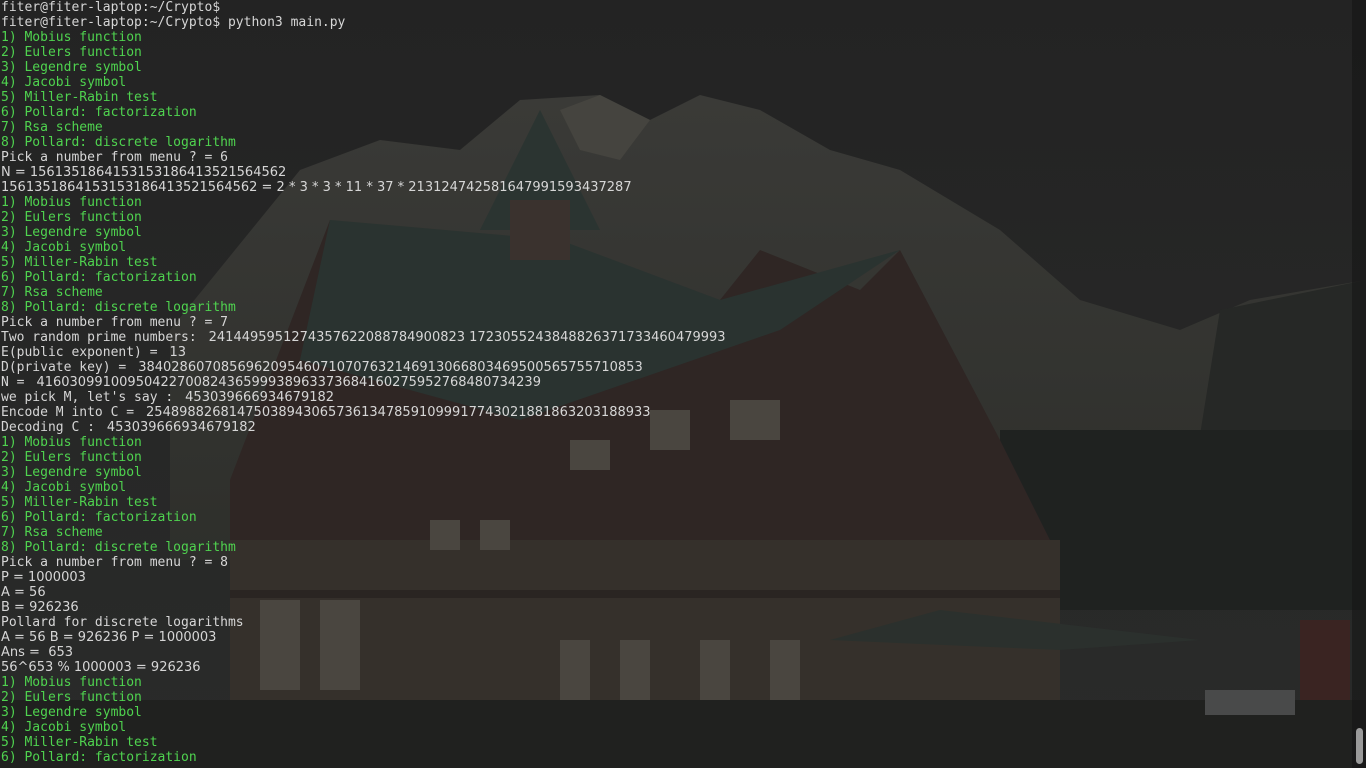  I want to click on rsa-m-value: 453039666934679182, so click(258, 397).